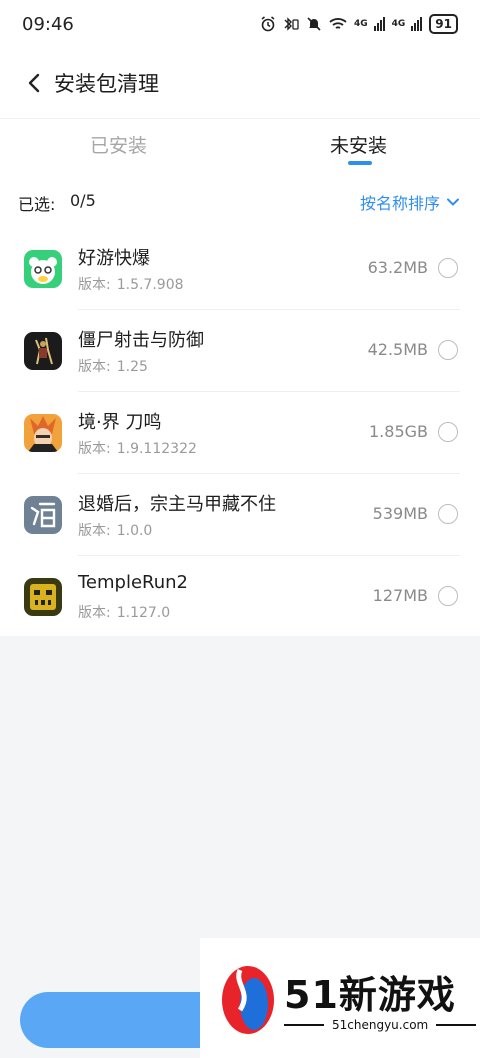 The image size is (480, 1058). Describe the element at coordinates (400, 595) in the screenshot. I see `app-size: 127MB` at that location.